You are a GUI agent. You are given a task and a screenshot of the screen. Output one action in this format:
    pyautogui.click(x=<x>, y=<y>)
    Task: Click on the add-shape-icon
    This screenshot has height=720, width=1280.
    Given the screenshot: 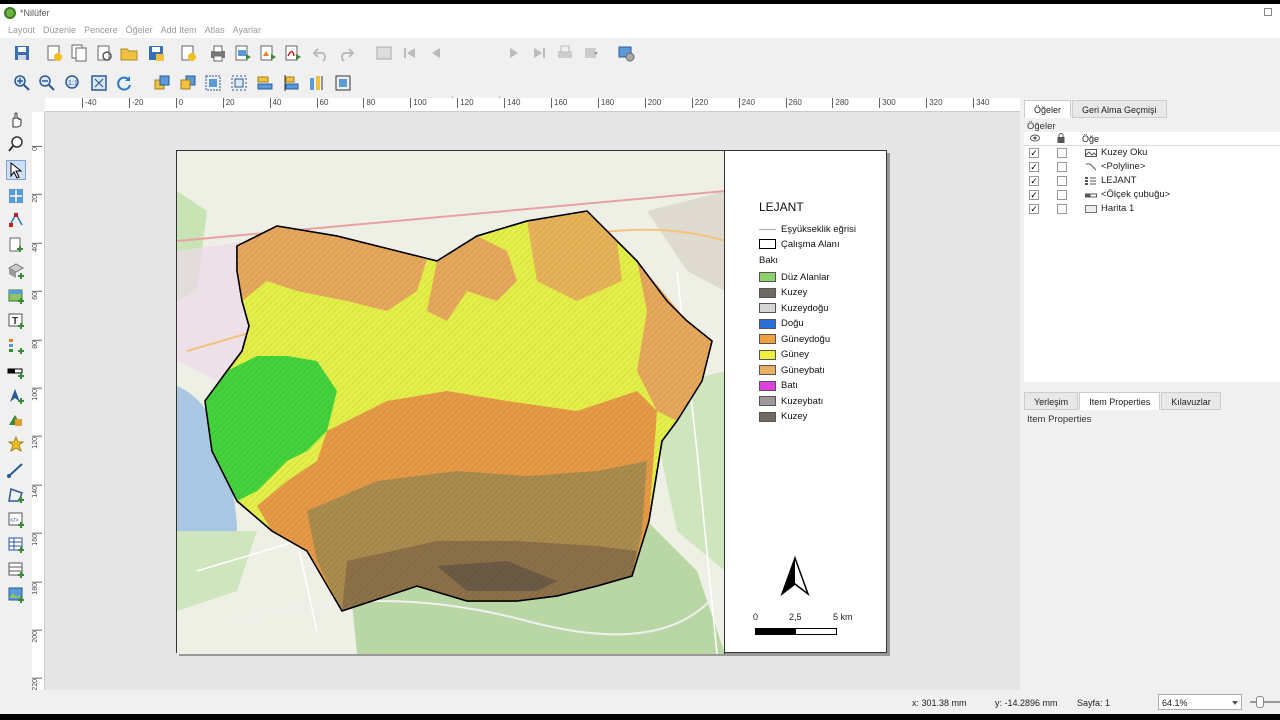 What is the action you would take?
    pyautogui.click(x=16, y=420)
    